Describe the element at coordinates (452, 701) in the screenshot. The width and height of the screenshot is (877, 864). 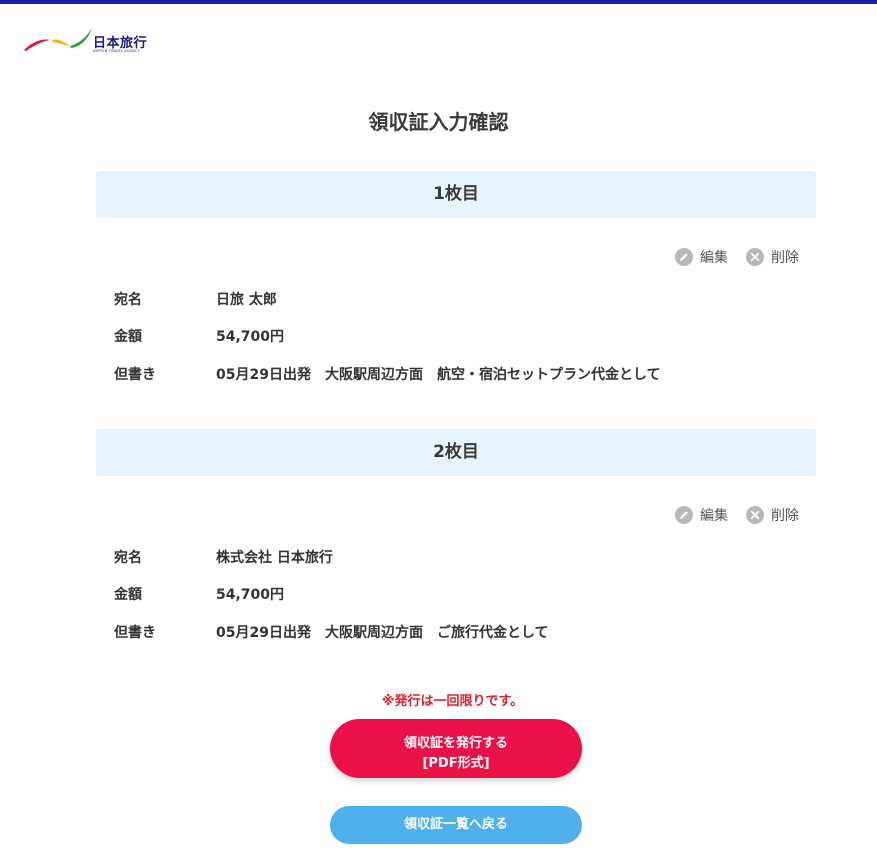
I see `one-time-notice: ※発行は一回限りです。` at that location.